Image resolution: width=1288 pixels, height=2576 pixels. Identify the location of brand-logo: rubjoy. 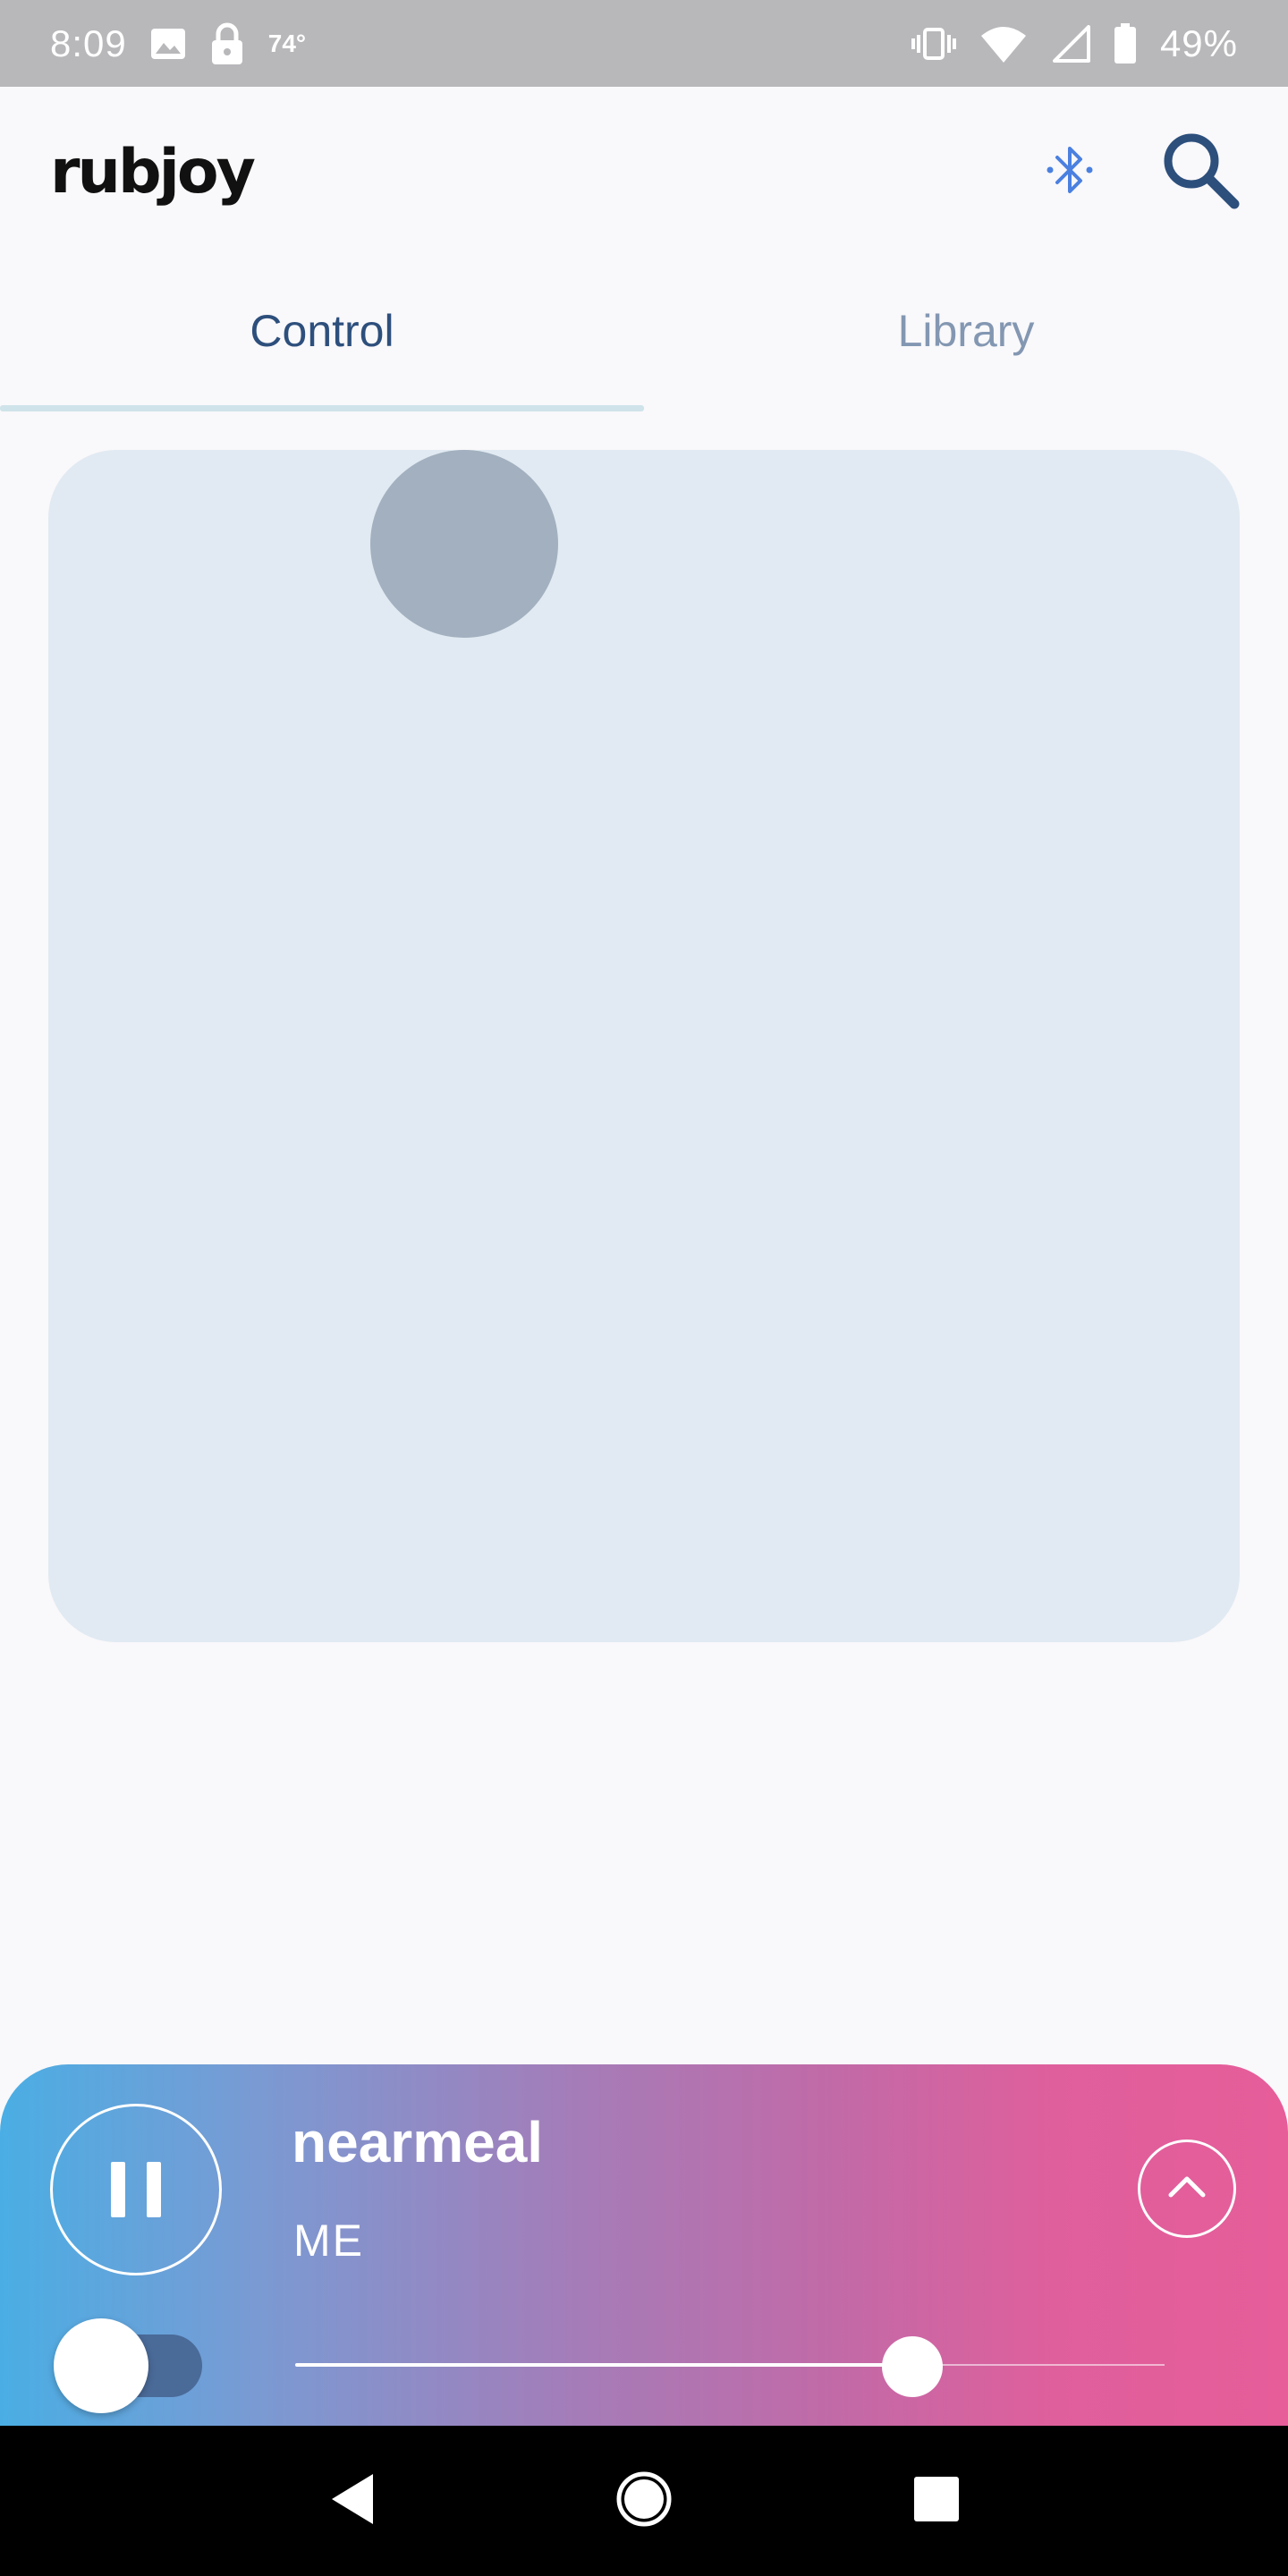
(153, 172).